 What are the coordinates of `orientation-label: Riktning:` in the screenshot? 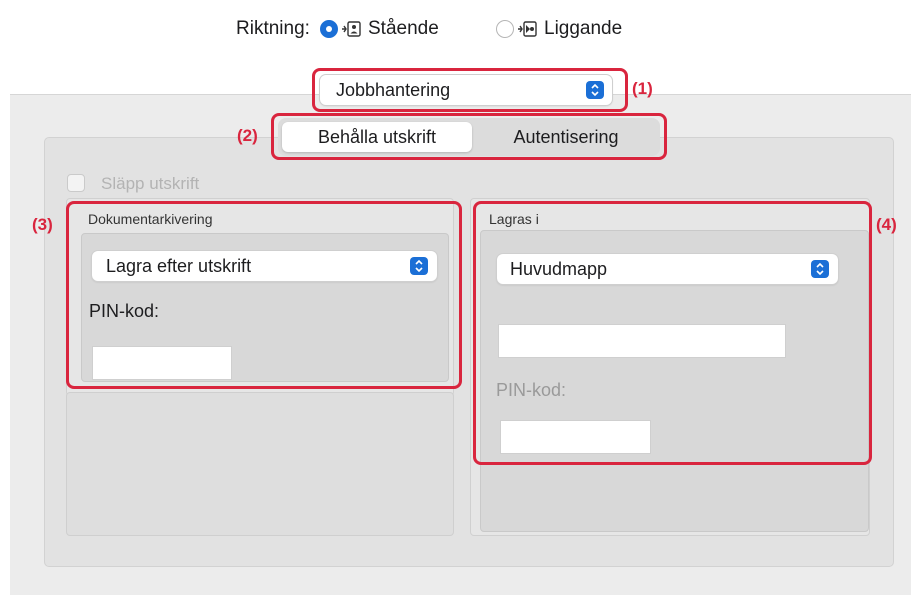 It's located at (273, 28).